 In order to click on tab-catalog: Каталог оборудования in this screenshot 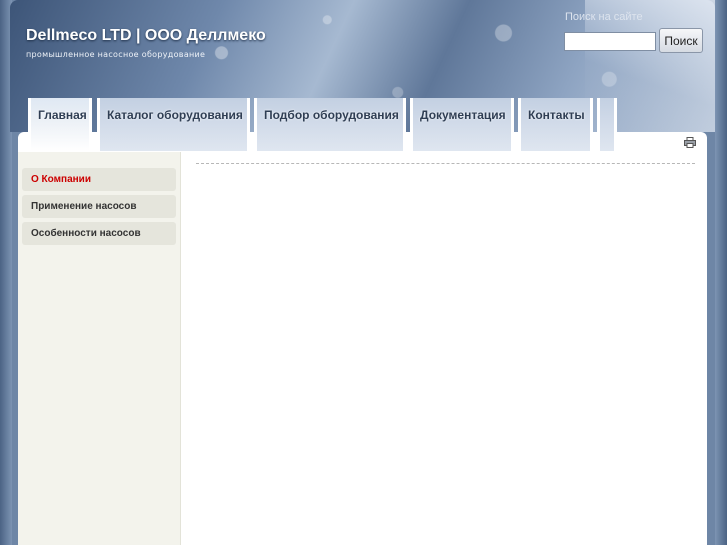, I will do `click(173, 124)`.